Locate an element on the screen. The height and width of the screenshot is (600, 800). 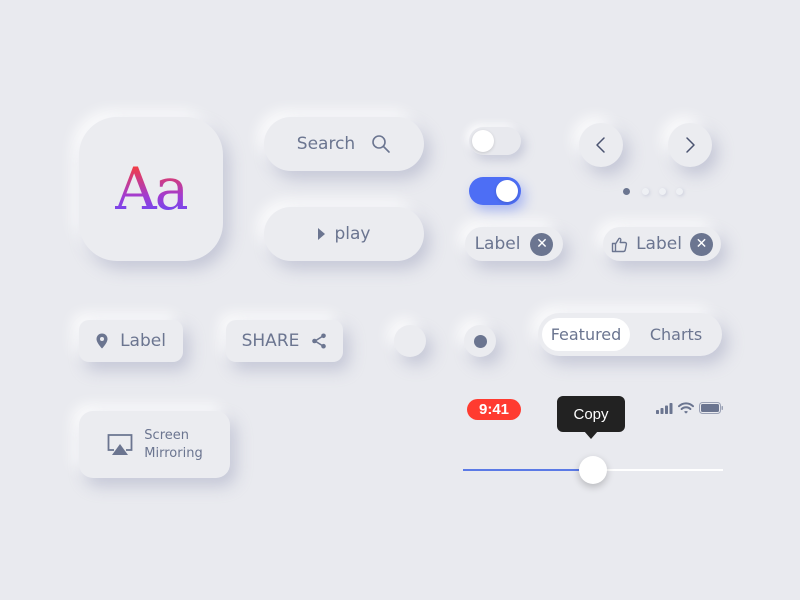
screen-mirroring-button: Screen Mirroring is located at coordinates (154, 444).